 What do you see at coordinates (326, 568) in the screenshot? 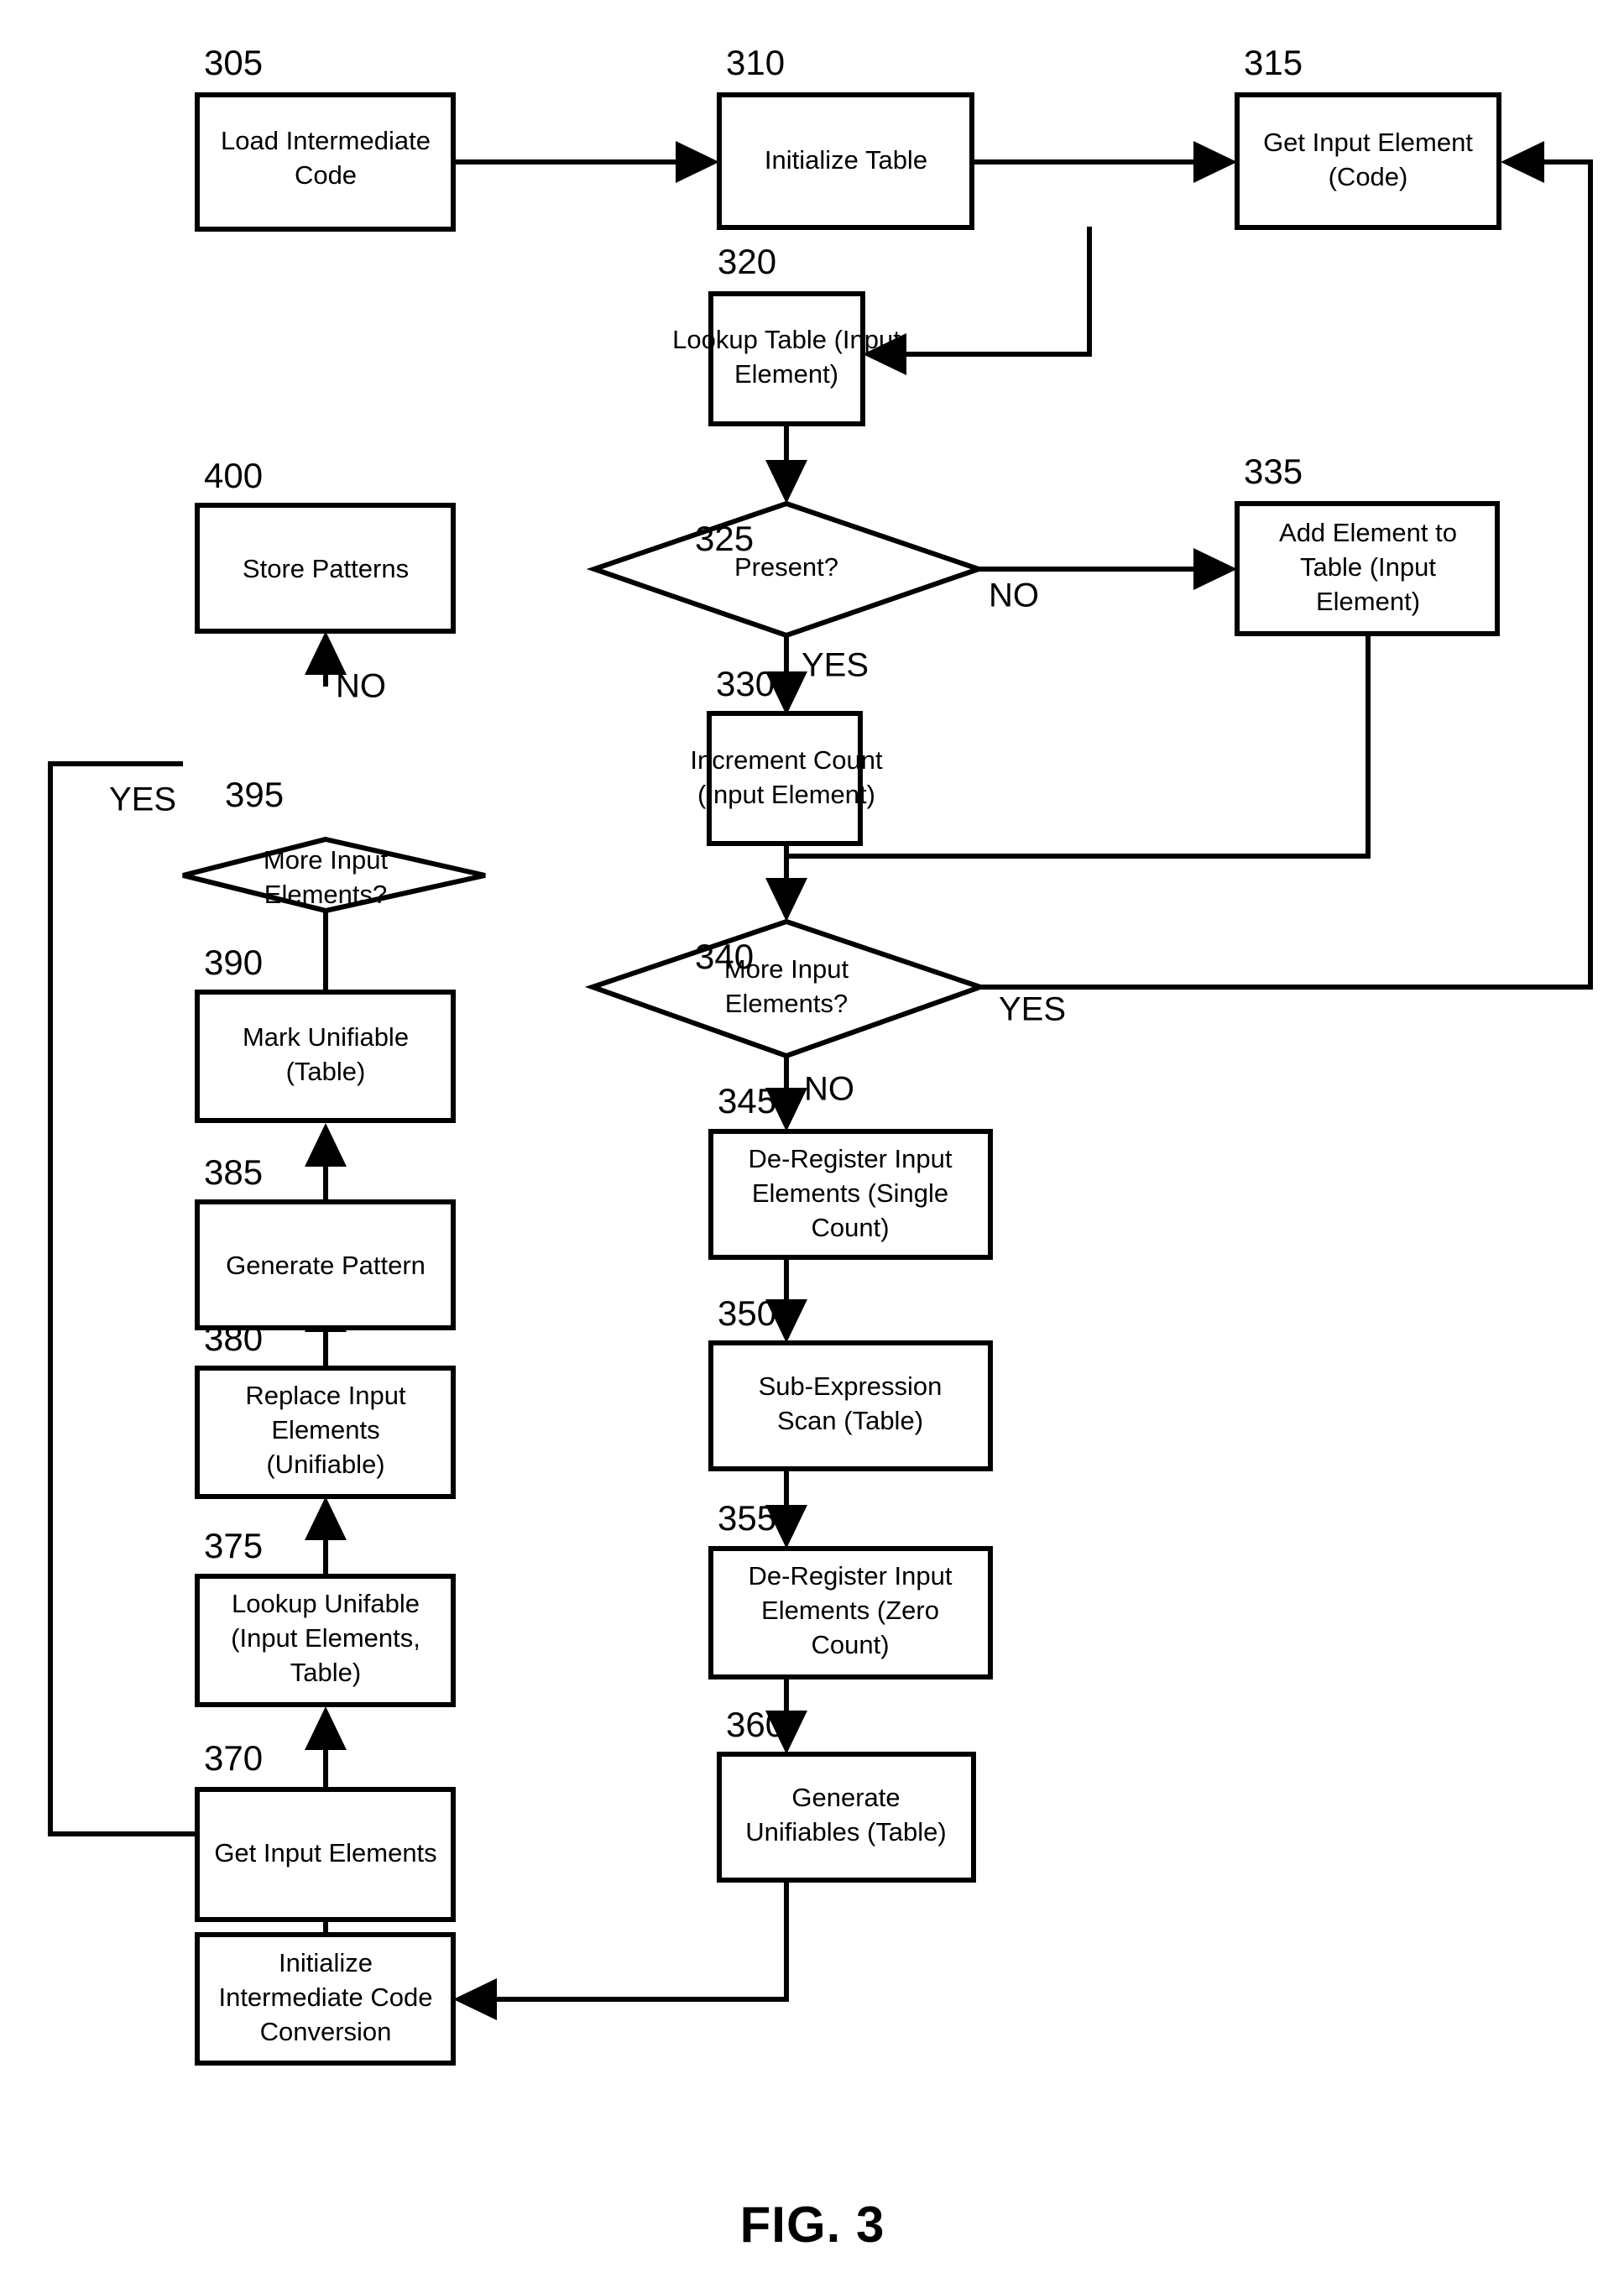
I see `node-400-line-1: Store Patterns` at bounding box center [326, 568].